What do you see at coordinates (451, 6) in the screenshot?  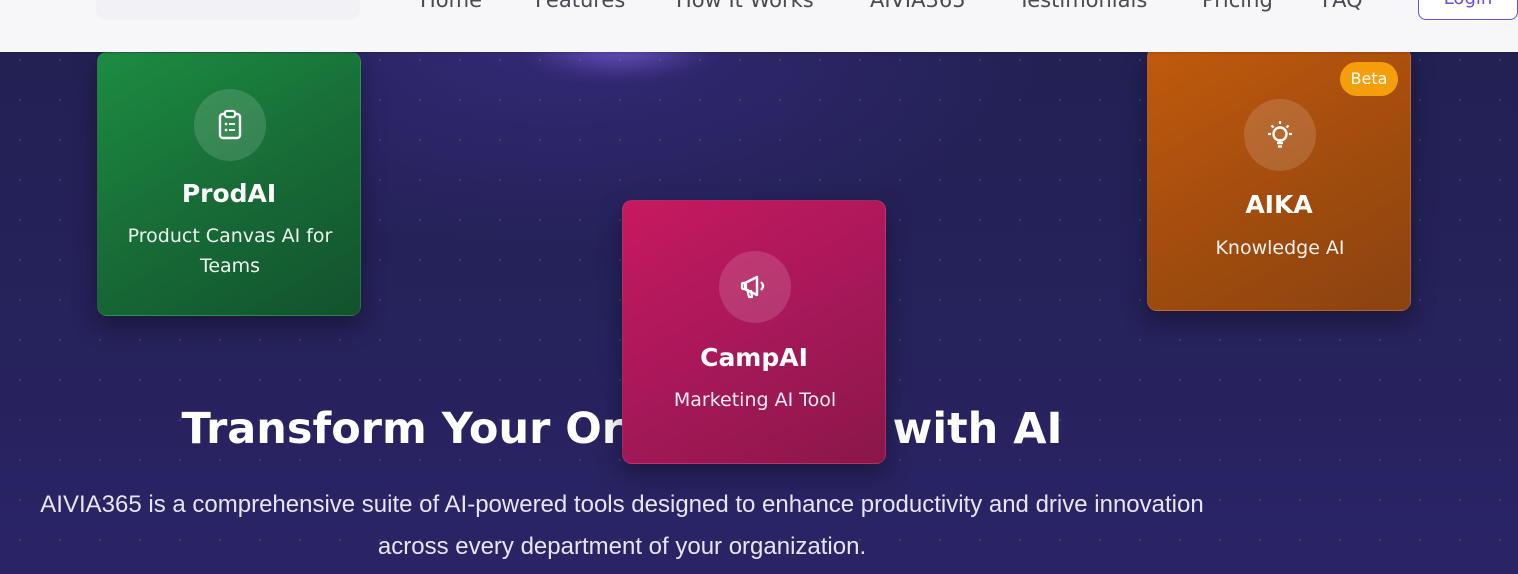 I see `nav-link-home: Home` at bounding box center [451, 6].